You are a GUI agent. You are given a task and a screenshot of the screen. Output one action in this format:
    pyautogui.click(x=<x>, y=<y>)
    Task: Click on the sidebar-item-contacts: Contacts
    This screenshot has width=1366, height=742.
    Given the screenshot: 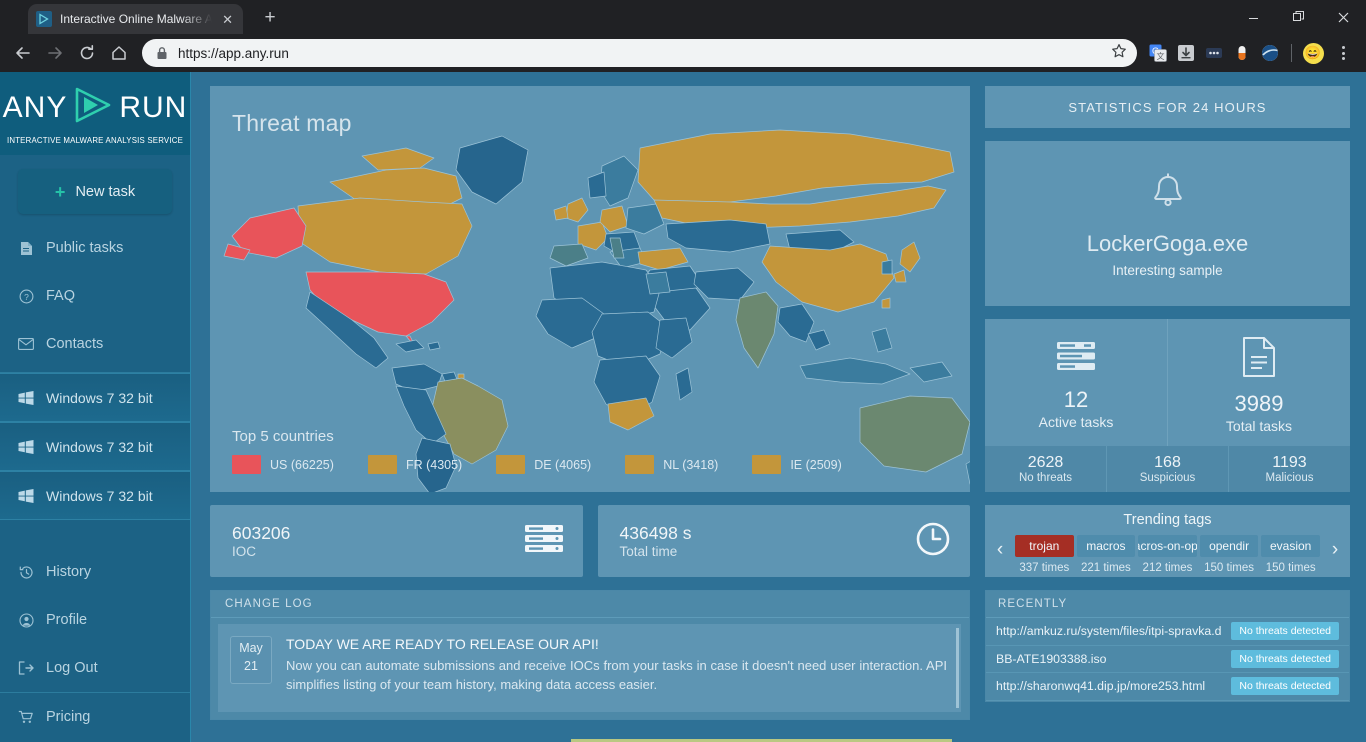 What is the action you would take?
    pyautogui.click(x=95, y=344)
    